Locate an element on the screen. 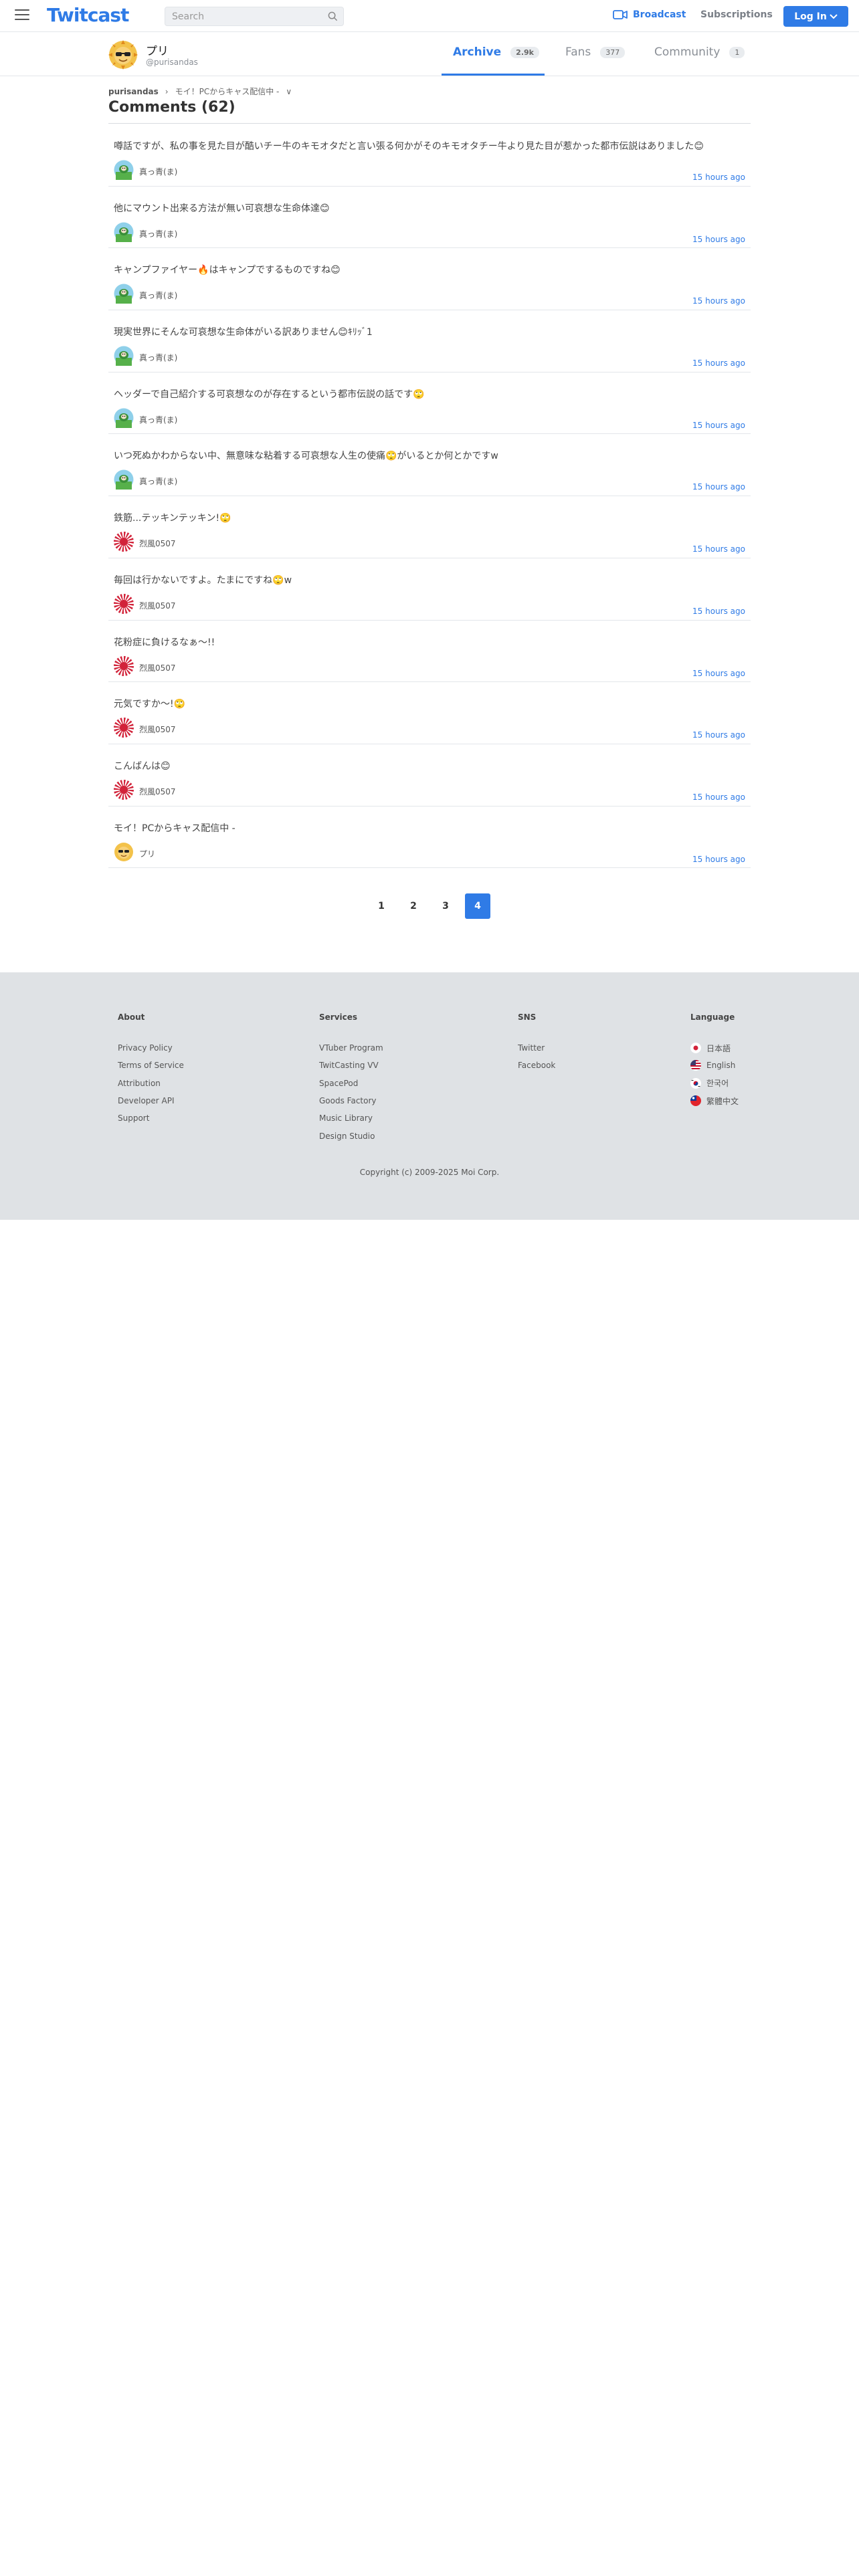  footer-link-services: VTuber Program is located at coordinates (351, 1048).